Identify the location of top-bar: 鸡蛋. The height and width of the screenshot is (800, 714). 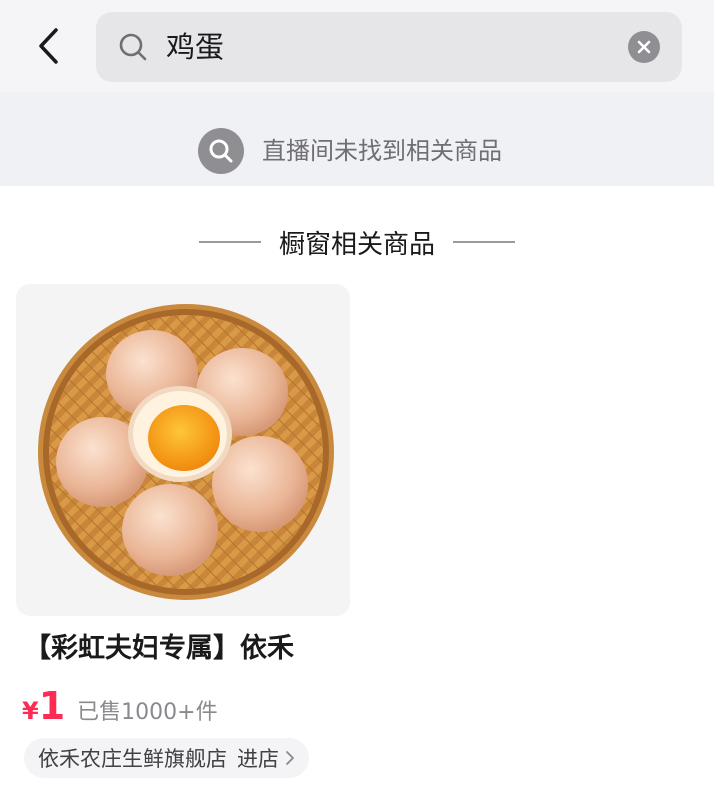
(357, 46).